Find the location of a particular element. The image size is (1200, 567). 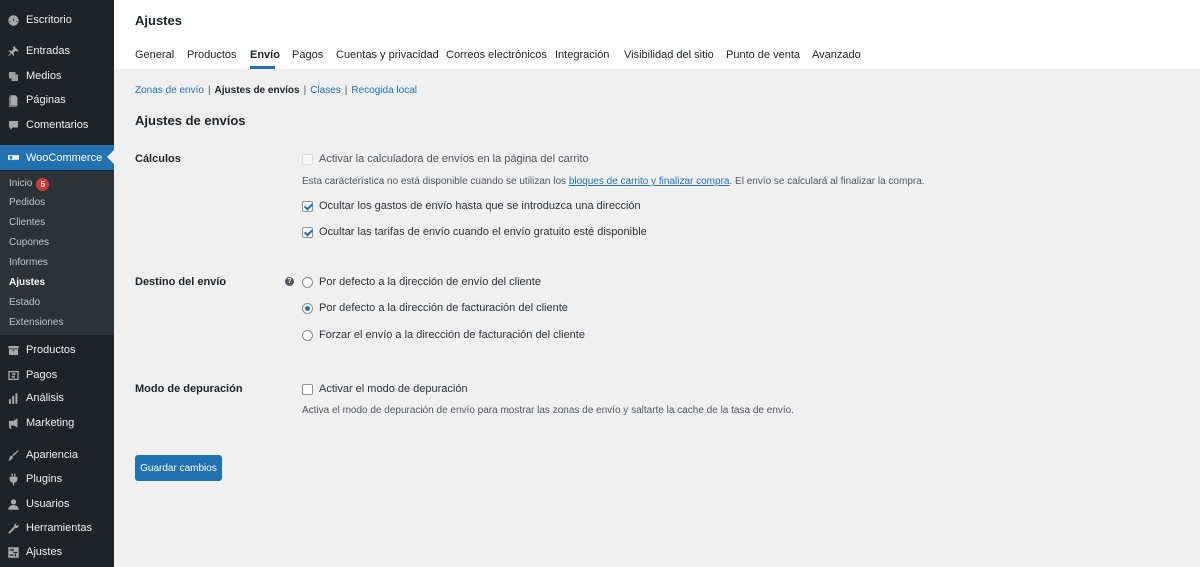

menu-label: WooCommerce is located at coordinates (64, 157).